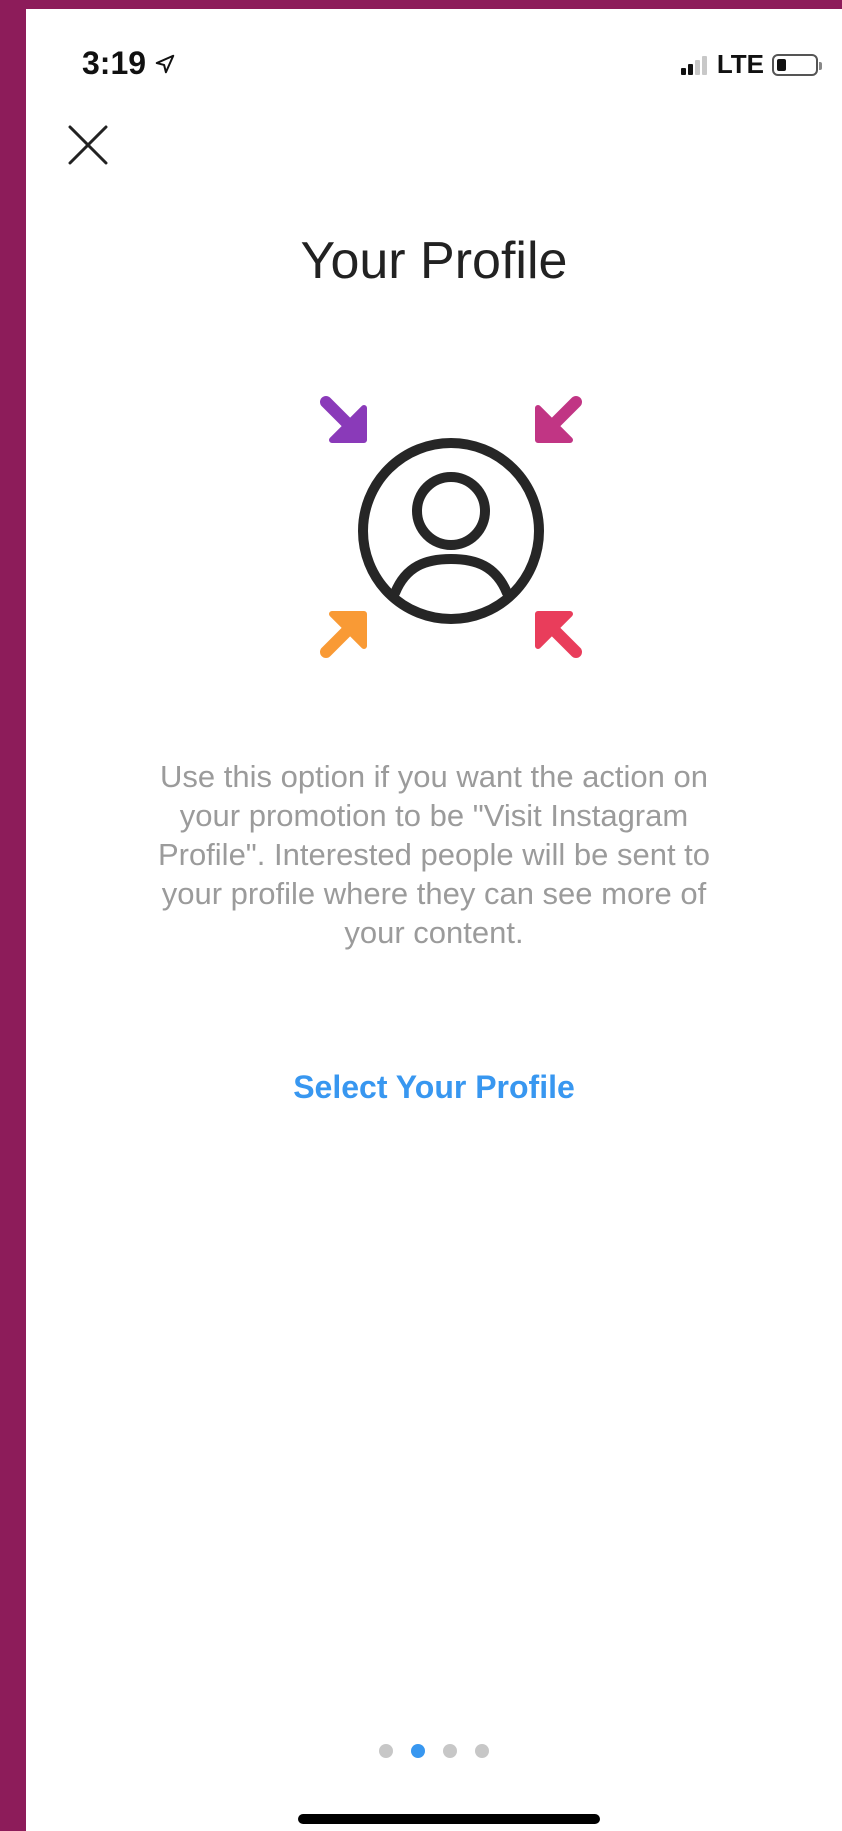  I want to click on status-time-text: 3:19, so click(114, 63).